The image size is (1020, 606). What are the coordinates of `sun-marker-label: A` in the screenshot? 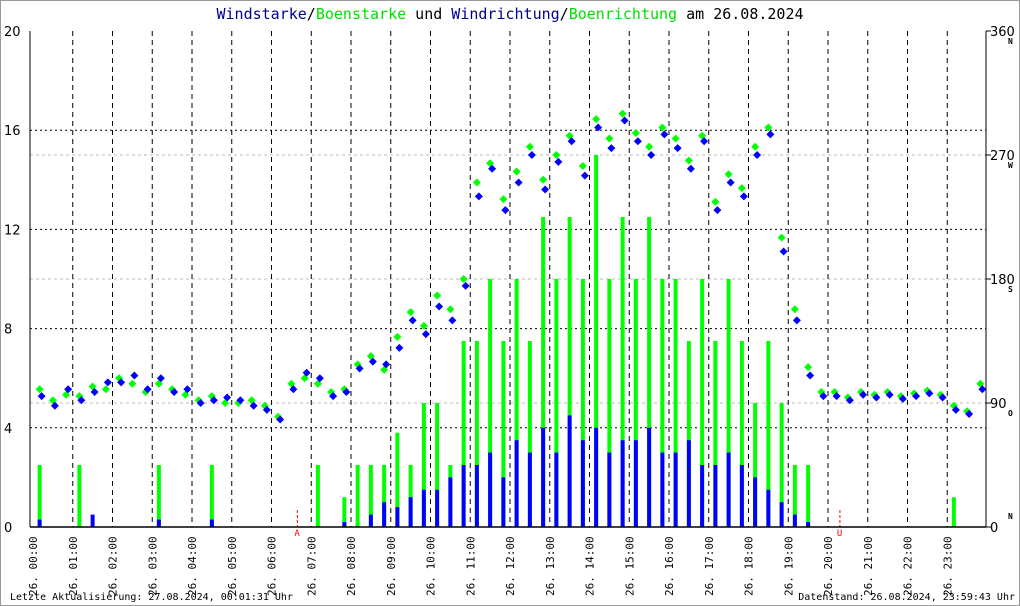 It's located at (297, 534).